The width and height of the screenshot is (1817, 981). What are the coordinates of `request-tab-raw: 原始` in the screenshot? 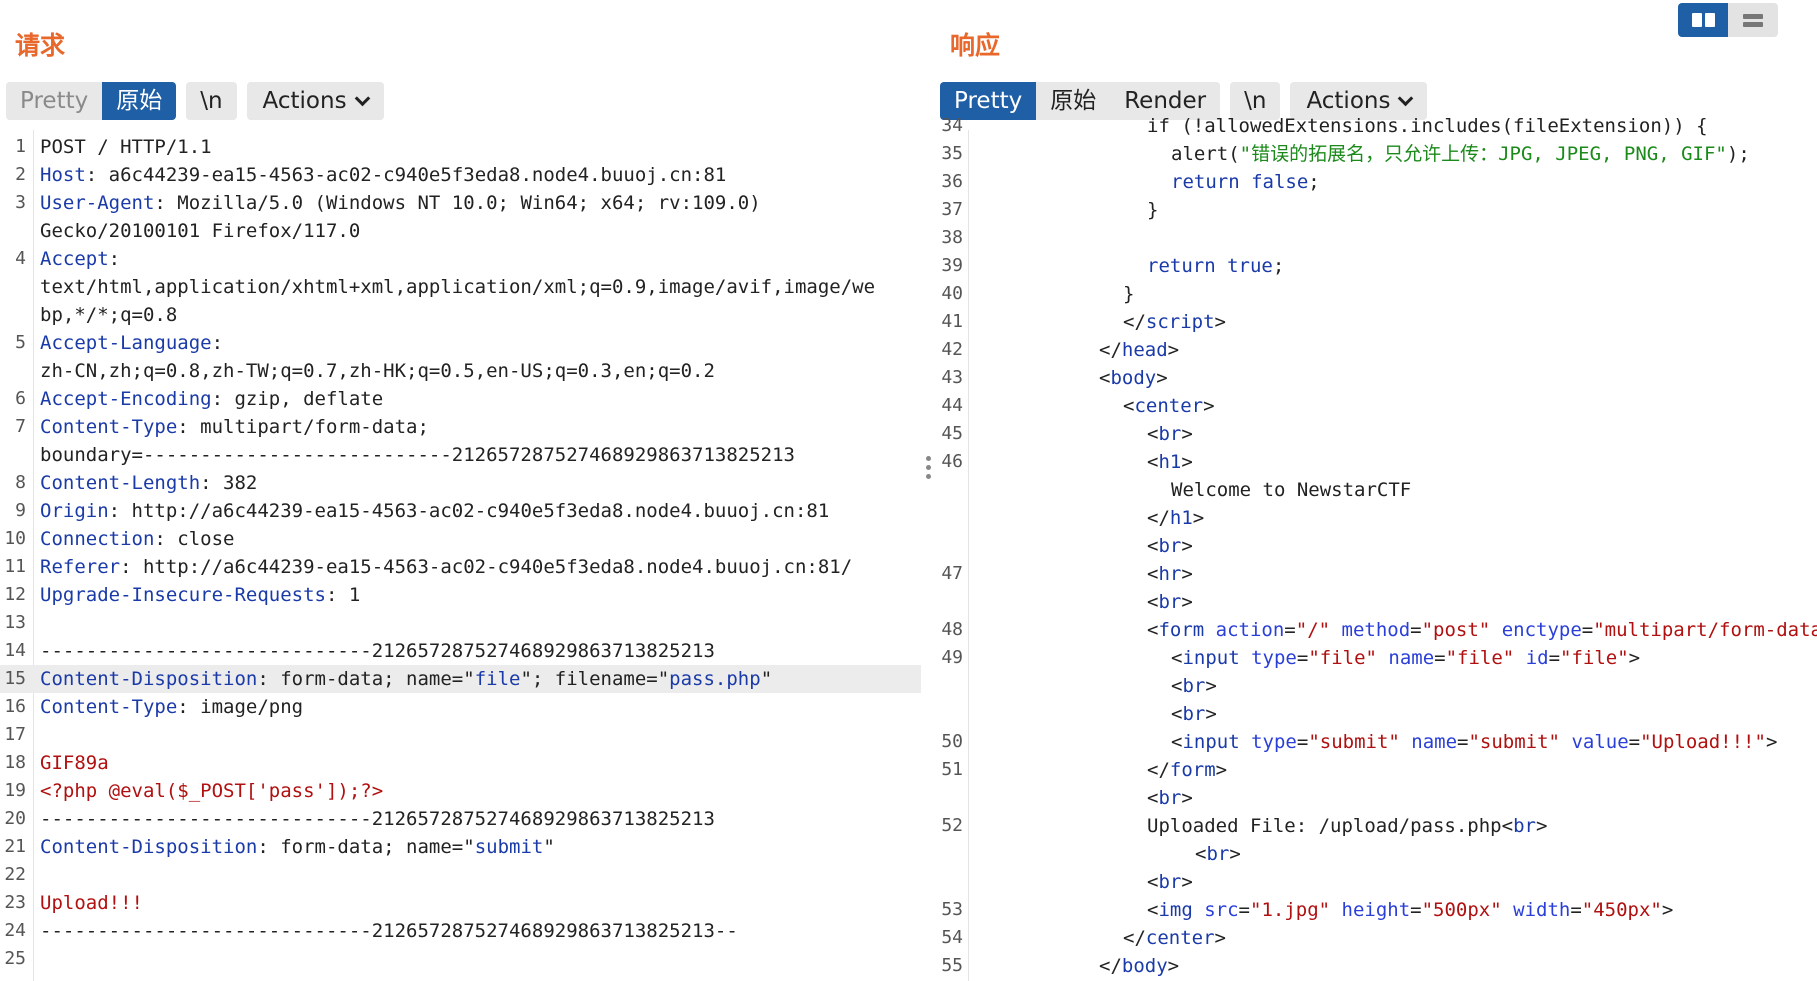 It's located at (139, 101).